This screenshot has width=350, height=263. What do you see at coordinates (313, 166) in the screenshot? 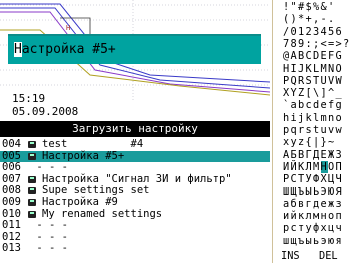
I see `palette-row: ИЙКЛМНОП` at bounding box center [313, 166].